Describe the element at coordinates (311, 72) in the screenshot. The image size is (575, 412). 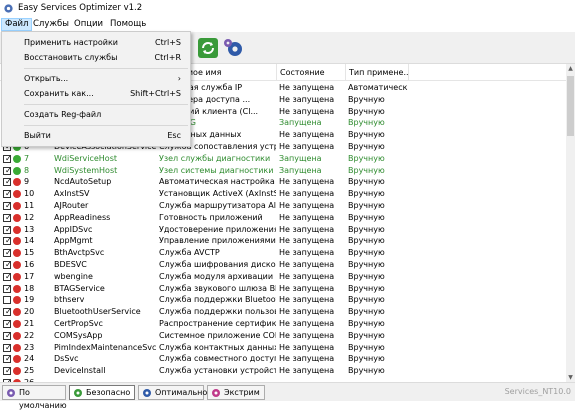
I see `header-state: Состояние` at that location.